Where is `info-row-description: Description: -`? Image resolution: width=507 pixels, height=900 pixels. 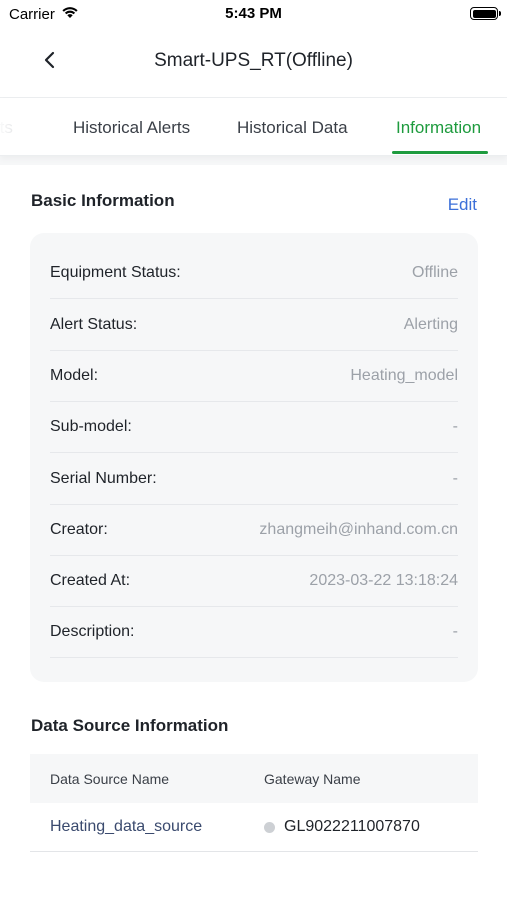 info-row-description: Description: - is located at coordinates (254, 632).